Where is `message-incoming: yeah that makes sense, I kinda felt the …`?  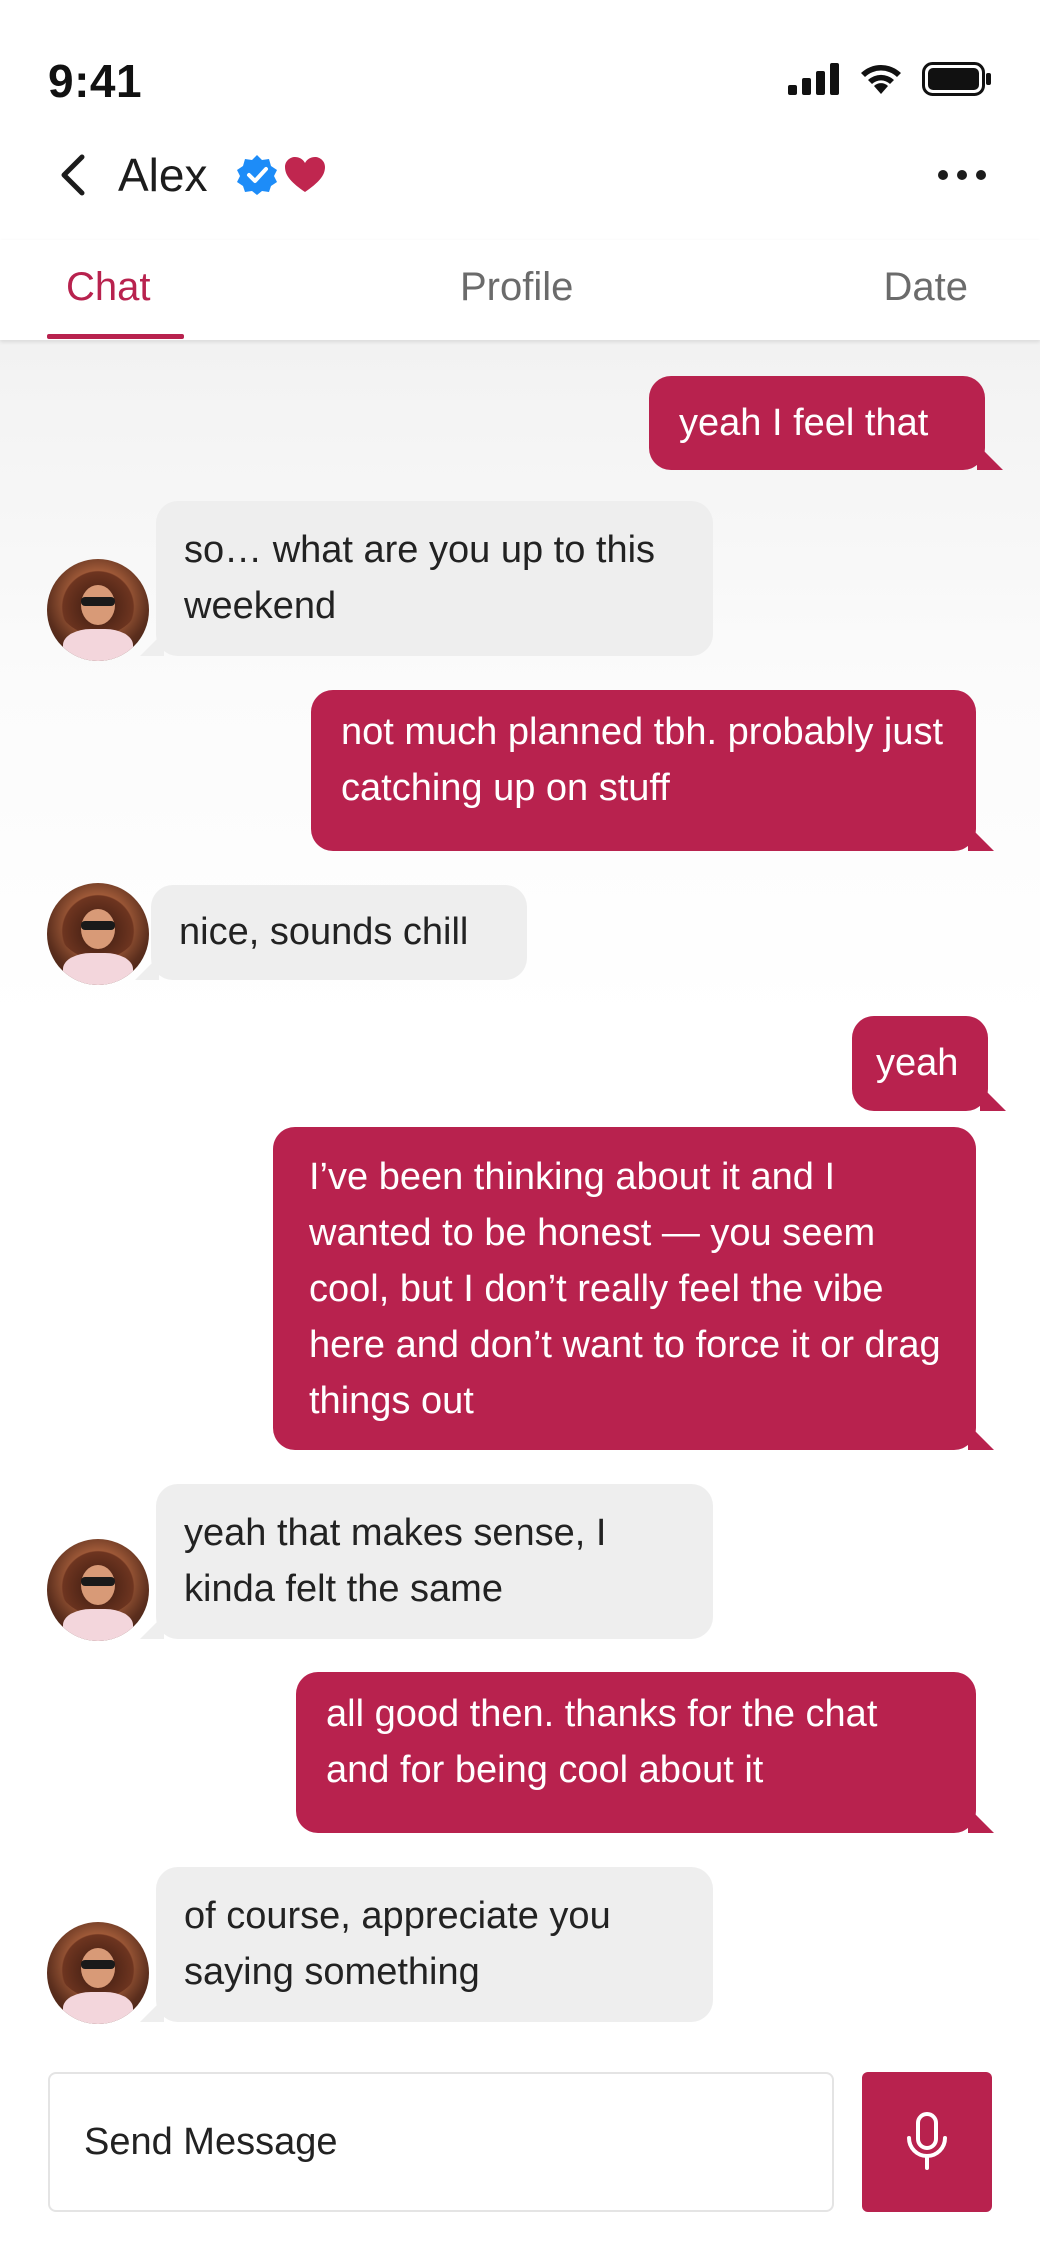
message-incoming: yeah that makes sense, I kinda felt the … is located at coordinates (434, 1561).